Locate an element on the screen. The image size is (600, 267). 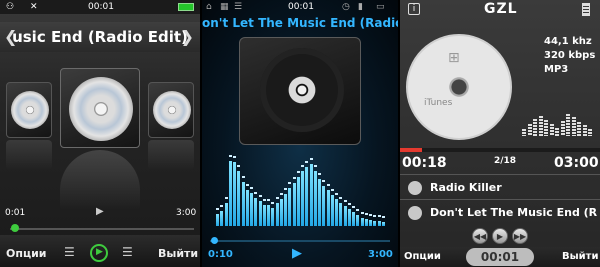
status-bar: i GZL is located at coordinates (500, 10).